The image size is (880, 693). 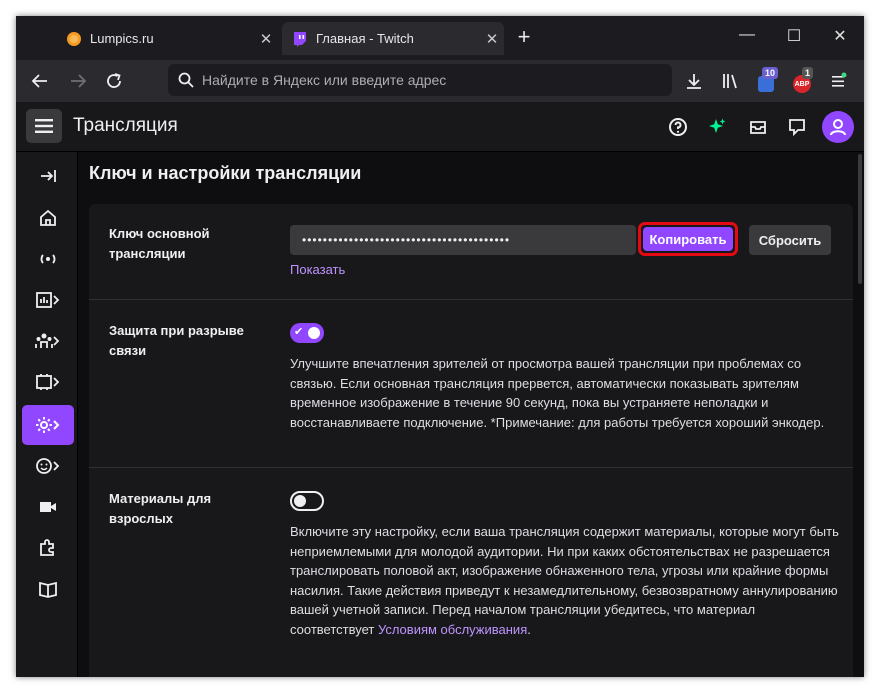 What do you see at coordinates (694, 81) in the screenshot?
I see `download-icon` at bounding box center [694, 81].